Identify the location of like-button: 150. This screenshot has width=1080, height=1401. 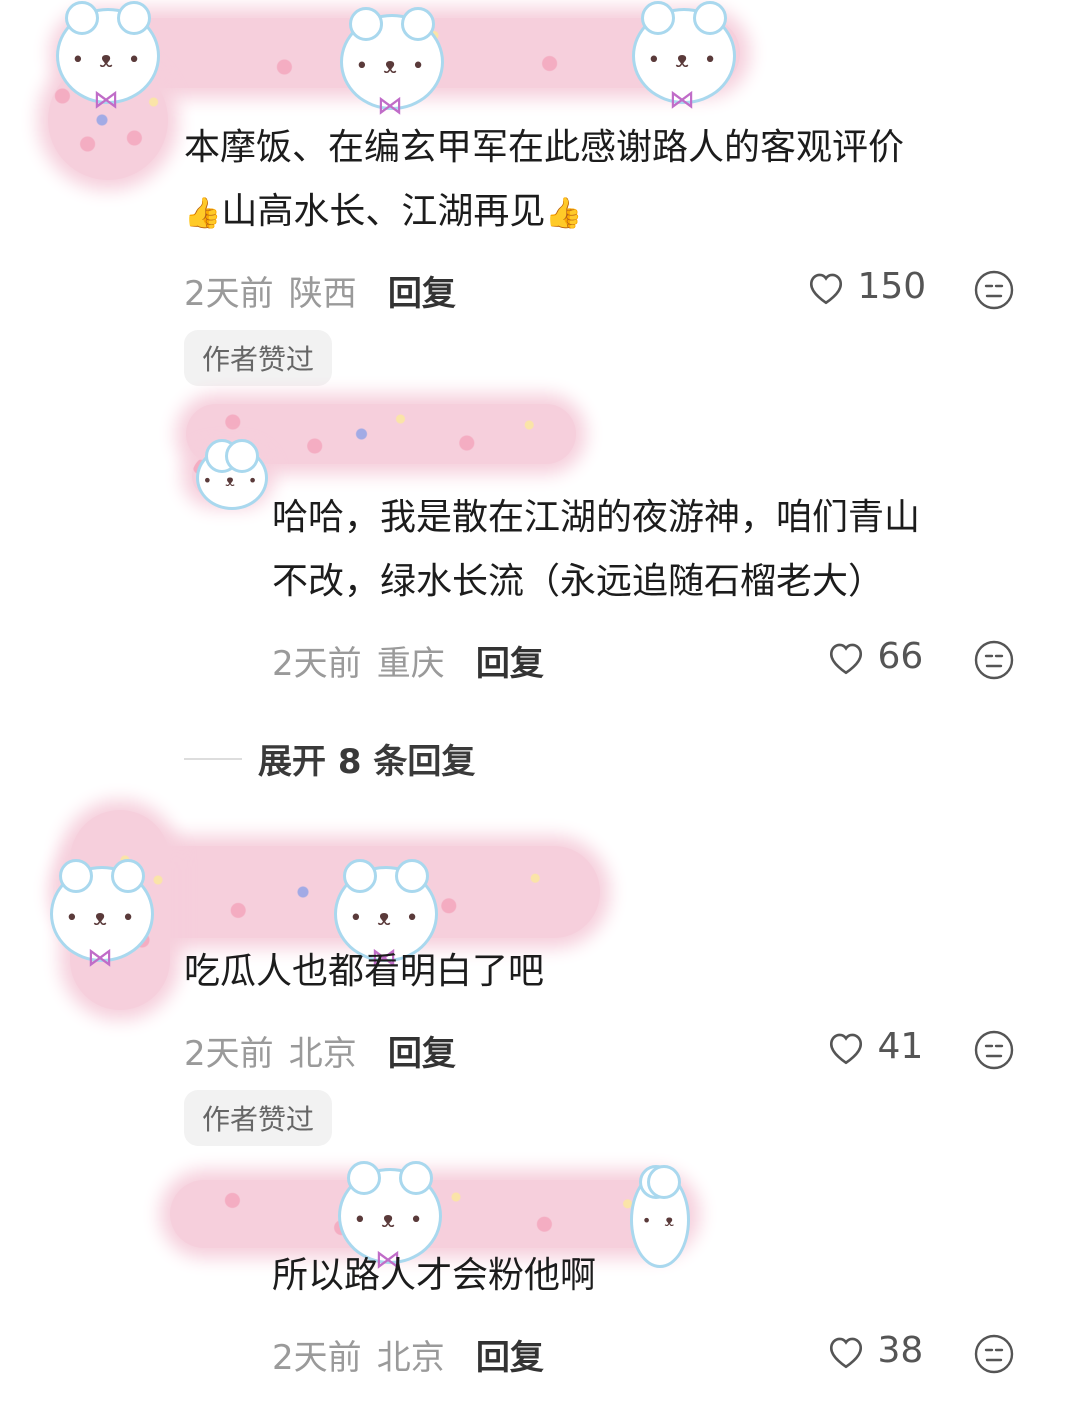
(866, 286).